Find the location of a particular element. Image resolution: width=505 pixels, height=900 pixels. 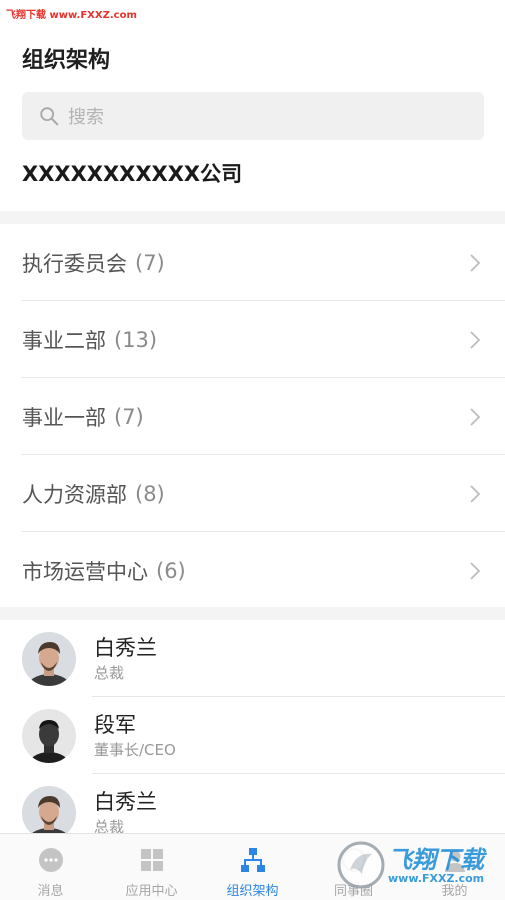

watermark-logo: 飞翔下载 www.FXXZ.com is located at coordinates (416, 865).